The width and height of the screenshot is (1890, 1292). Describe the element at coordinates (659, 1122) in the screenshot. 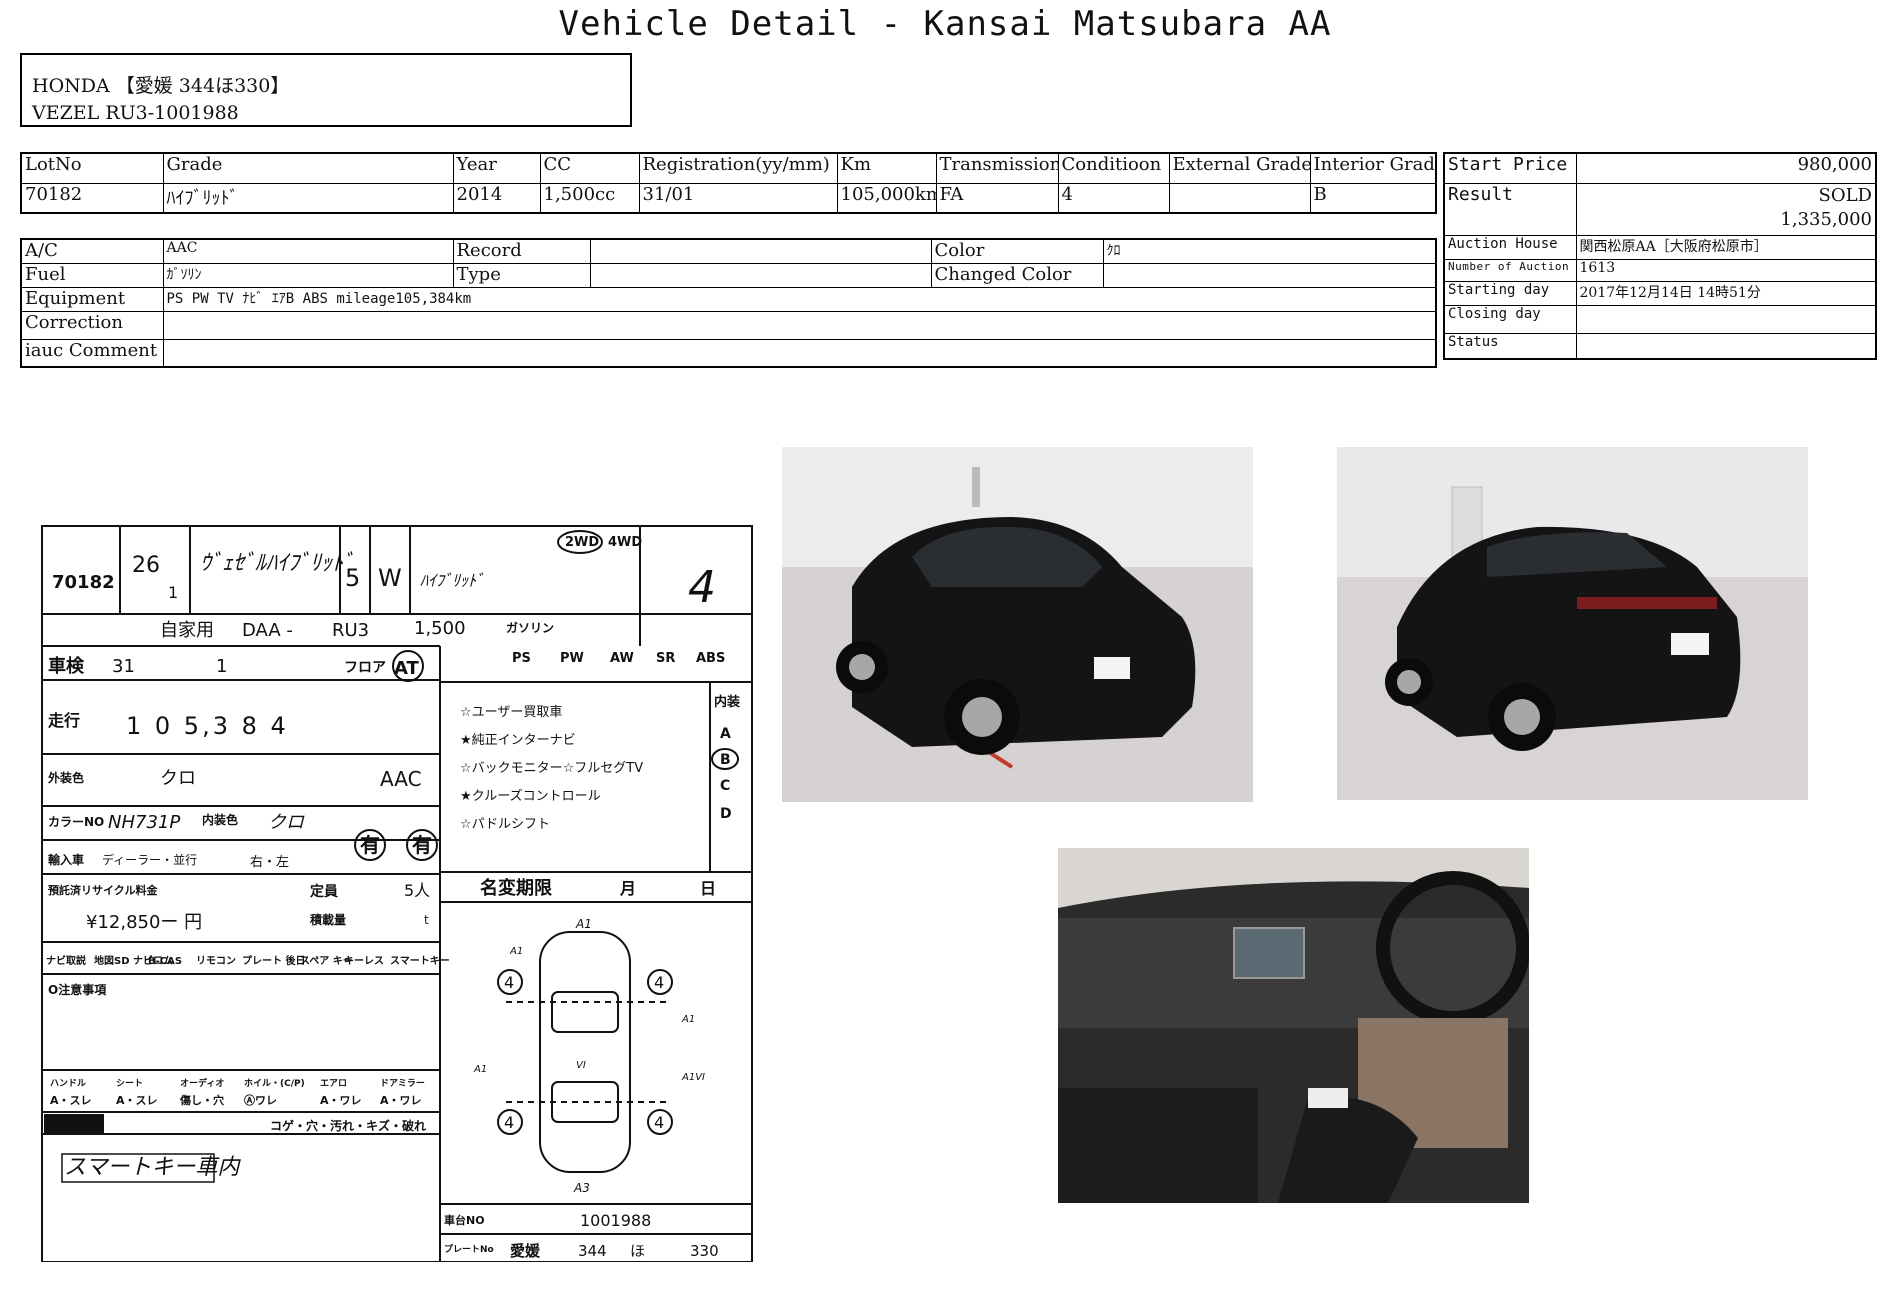

I see `tire-mark-rr: 4` at that location.